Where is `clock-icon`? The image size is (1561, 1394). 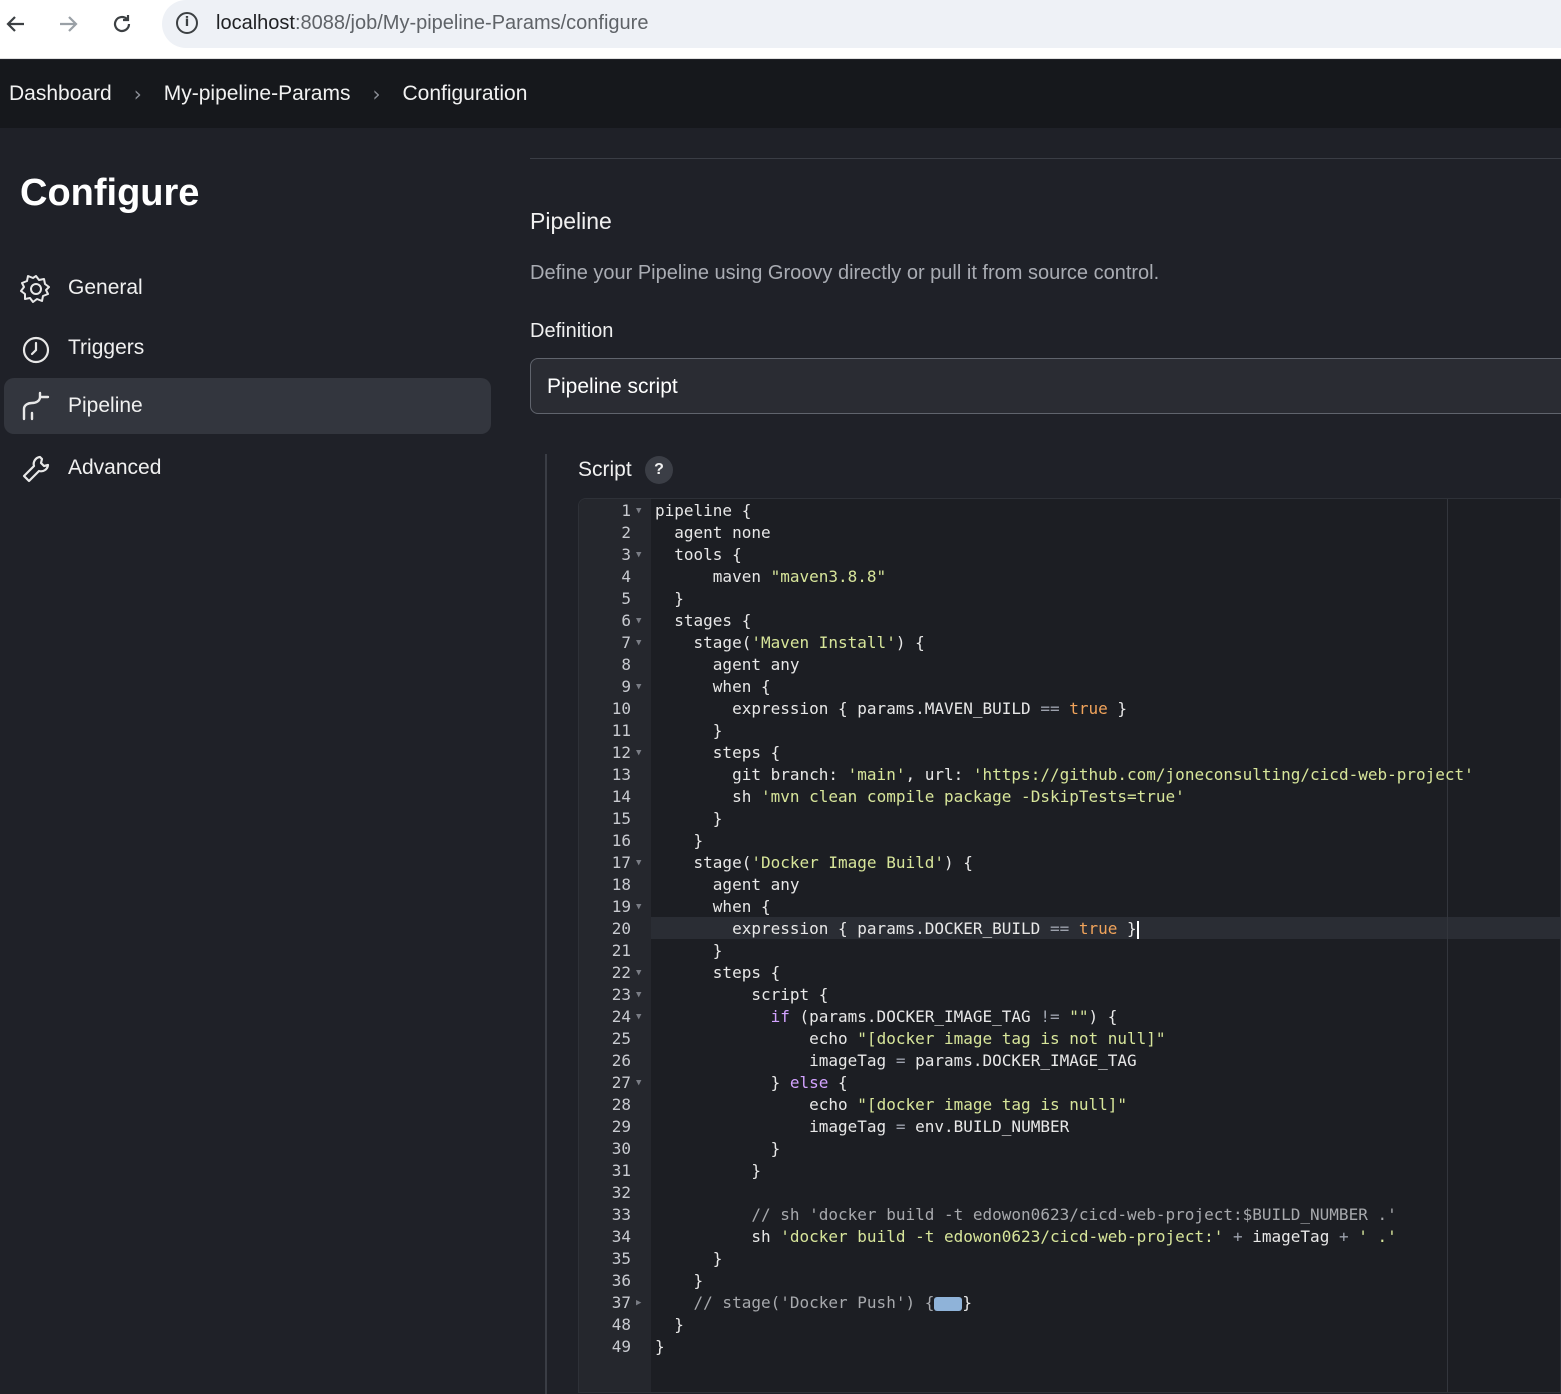 clock-icon is located at coordinates (36, 350).